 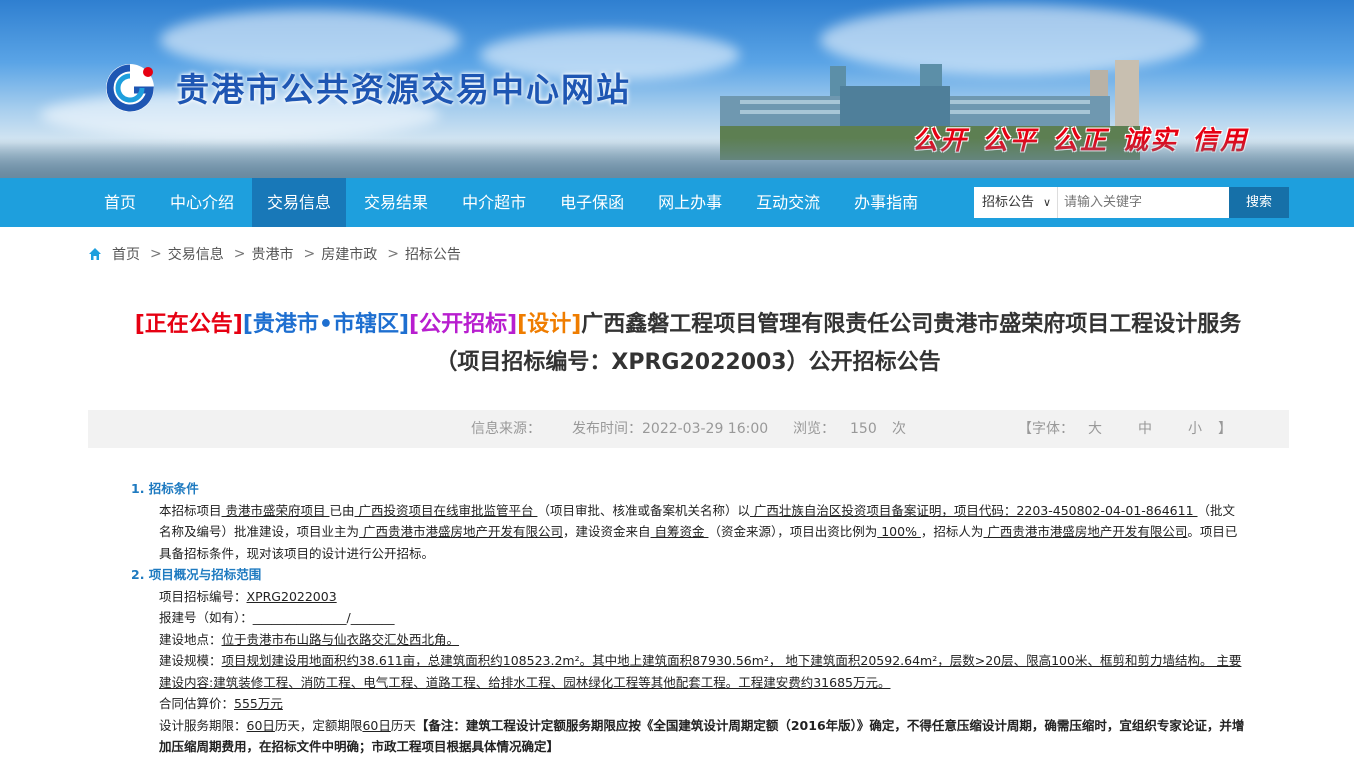 What do you see at coordinates (206, 617) in the screenshot?
I see `field-label: 报建号（如有）：` at bounding box center [206, 617].